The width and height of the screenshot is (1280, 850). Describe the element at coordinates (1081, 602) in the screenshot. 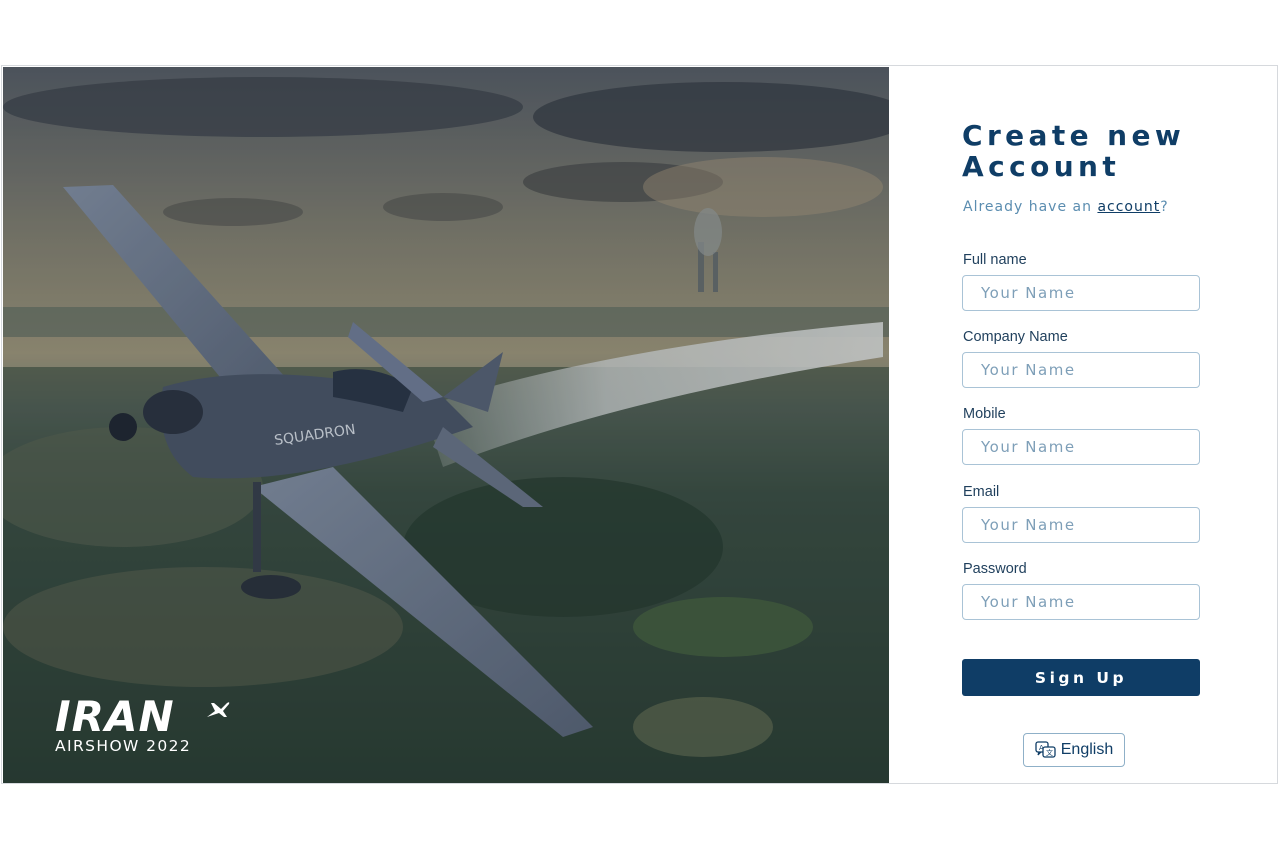

I see `password-input` at that location.